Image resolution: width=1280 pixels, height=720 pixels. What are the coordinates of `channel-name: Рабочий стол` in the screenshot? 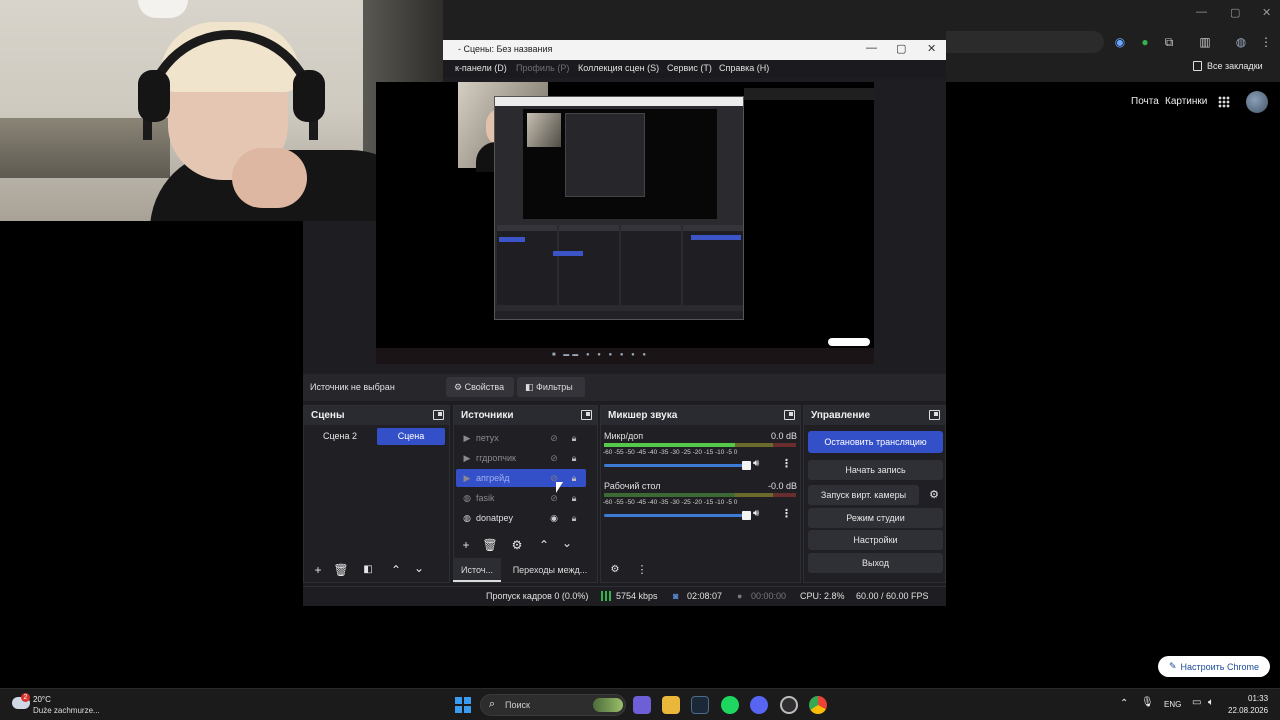 It's located at (632, 486).